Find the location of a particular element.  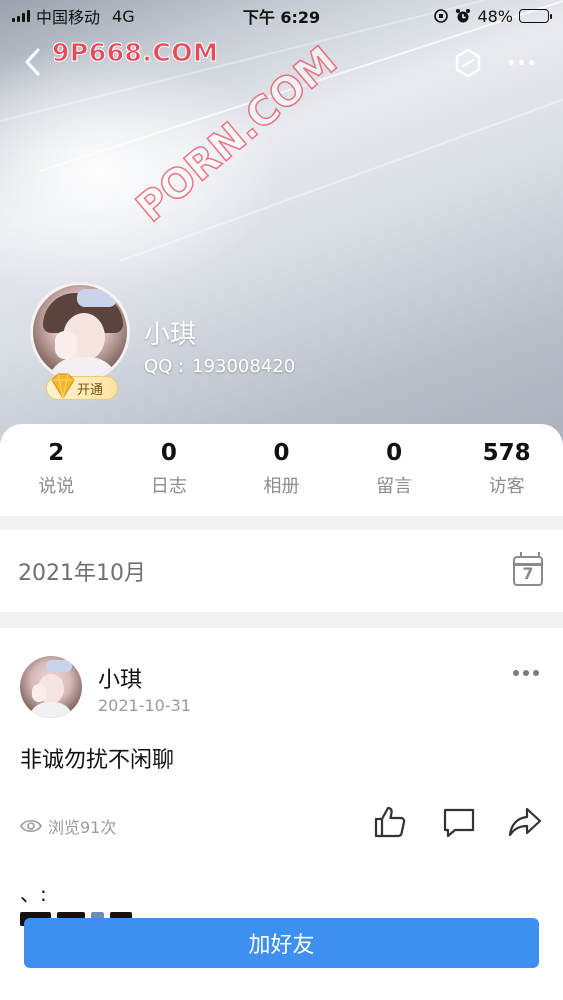

calendar-day: 7 is located at coordinates (528, 573).